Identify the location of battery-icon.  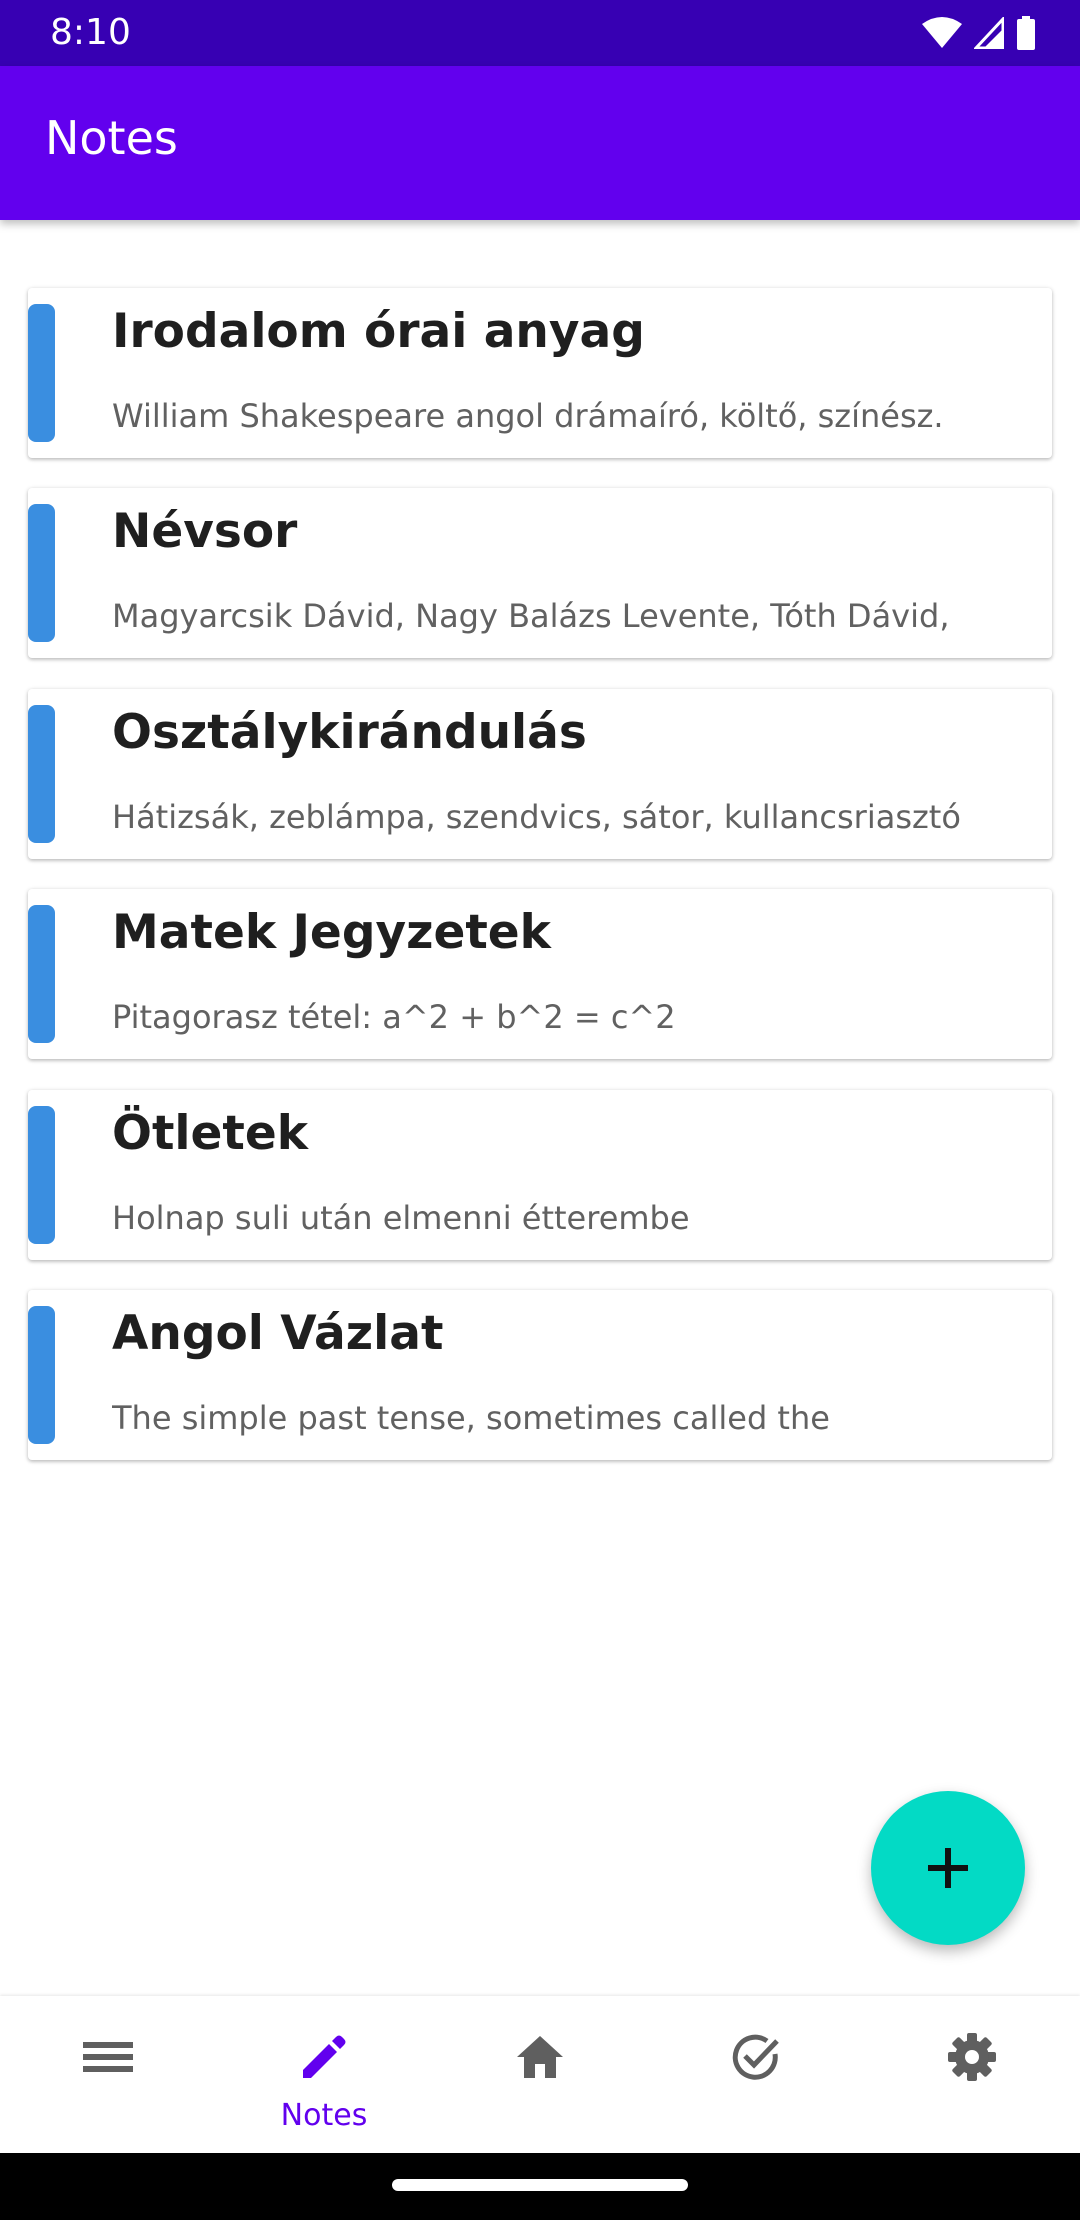
(1026, 33).